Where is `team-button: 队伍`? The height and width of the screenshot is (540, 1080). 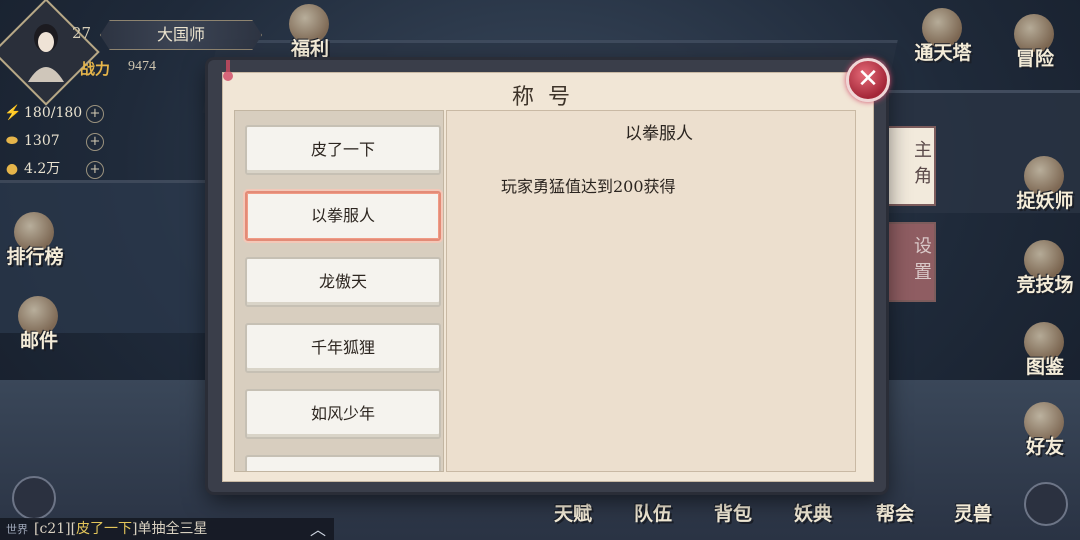
team-button: 队伍 is located at coordinates (653, 514).